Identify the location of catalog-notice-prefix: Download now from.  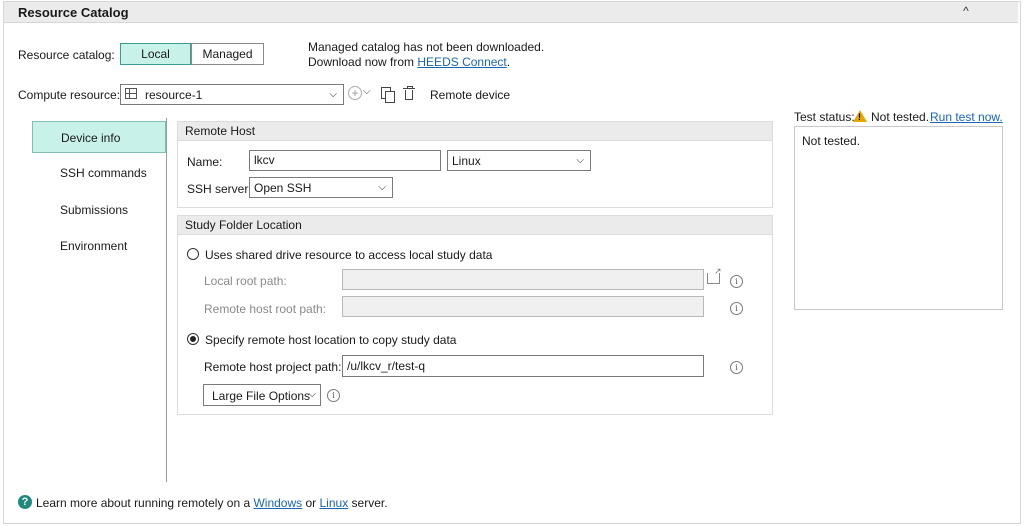
(363, 62).